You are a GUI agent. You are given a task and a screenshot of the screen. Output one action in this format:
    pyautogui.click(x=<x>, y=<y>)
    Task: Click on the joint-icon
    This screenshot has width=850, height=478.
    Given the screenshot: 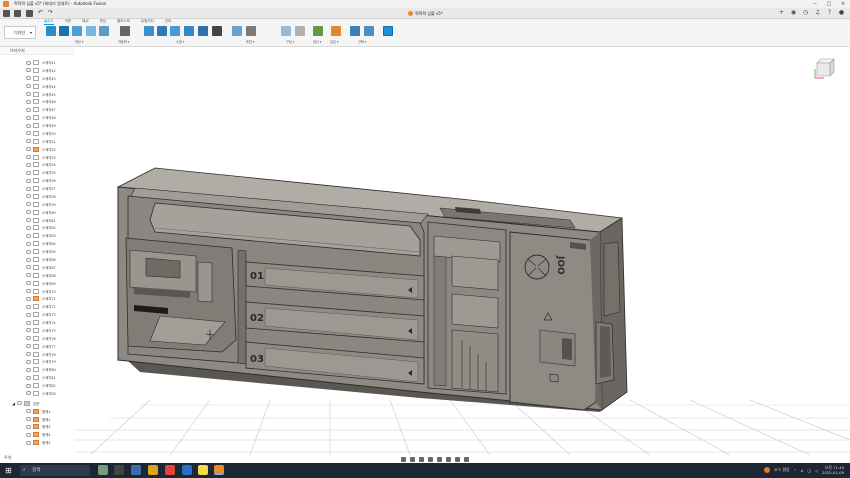 What is the action you would take?
    pyautogui.click(x=251, y=31)
    